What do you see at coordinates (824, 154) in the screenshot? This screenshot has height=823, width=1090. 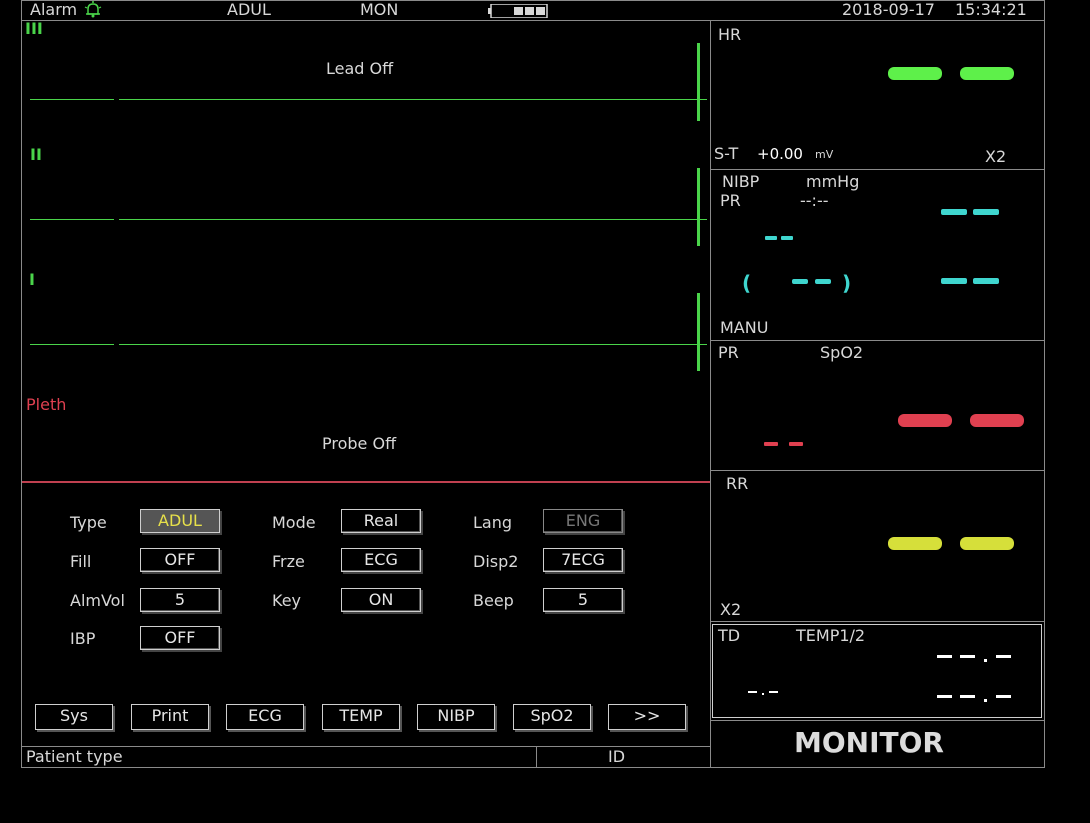 I see `st-unit: mV` at bounding box center [824, 154].